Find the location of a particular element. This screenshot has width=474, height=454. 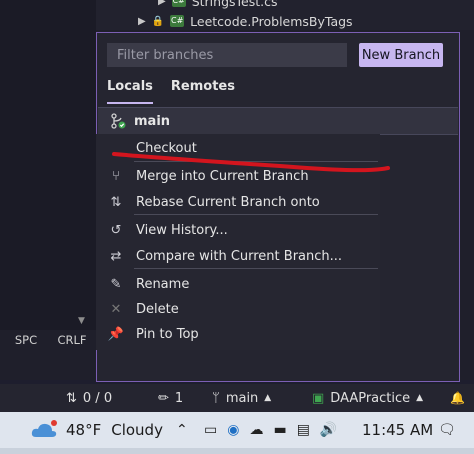

menu-item-label: Rename is located at coordinates (163, 284).